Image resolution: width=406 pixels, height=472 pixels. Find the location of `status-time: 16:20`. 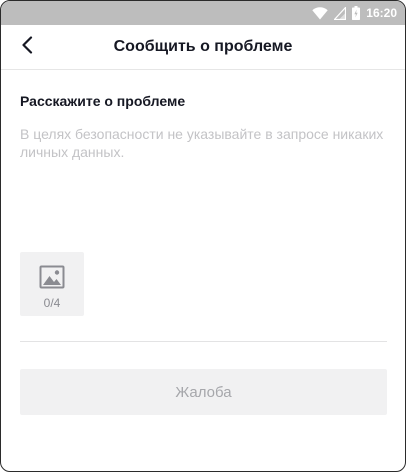

status-time: 16:20 is located at coordinates (381, 13).